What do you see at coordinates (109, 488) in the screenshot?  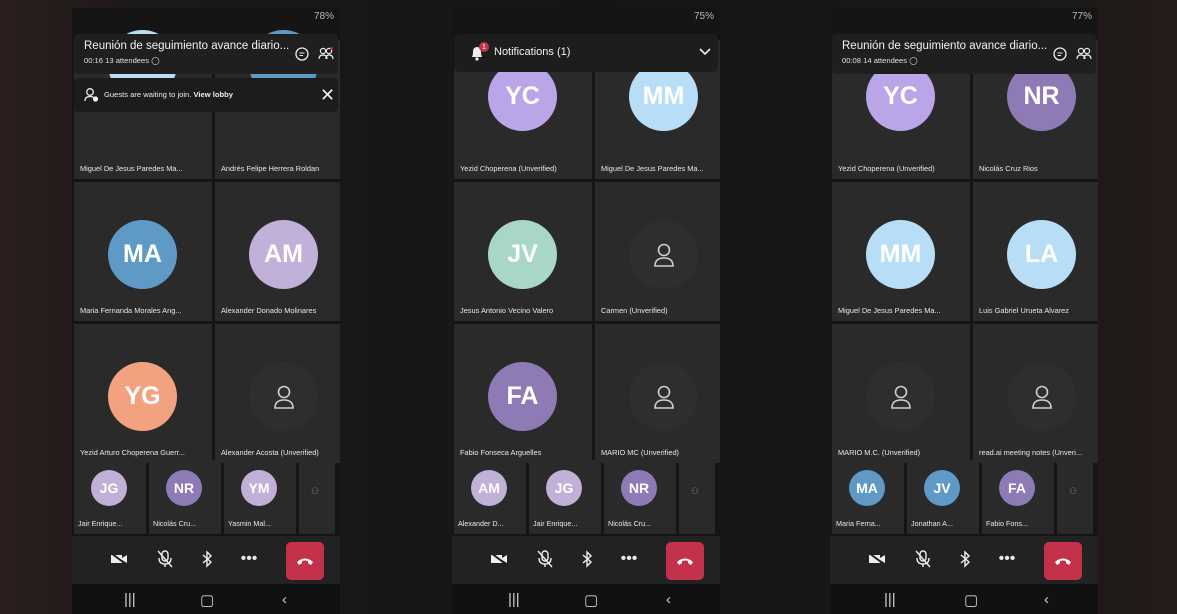 I see `avatar: JG` at bounding box center [109, 488].